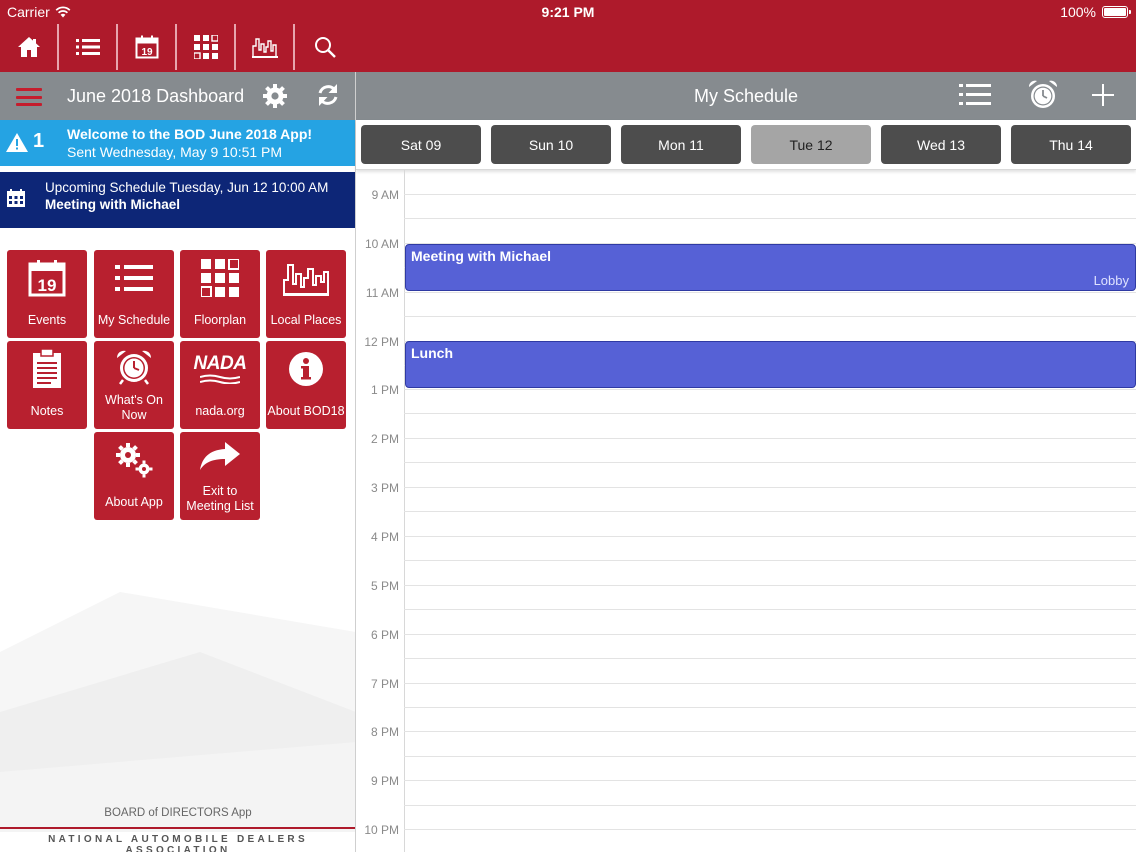 The height and width of the screenshot is (852, 1136). What do you see at coordinates (381, 830) in the screenshot?
I see `hour-label-10pm: 10 PM` at bounding box center [381, 830].